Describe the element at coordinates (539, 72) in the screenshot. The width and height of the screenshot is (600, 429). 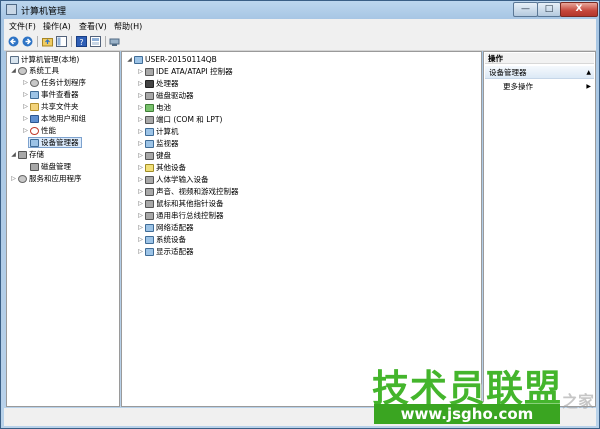
I see `actions-section-device-manager: 设备管理器 ▲` at that location.